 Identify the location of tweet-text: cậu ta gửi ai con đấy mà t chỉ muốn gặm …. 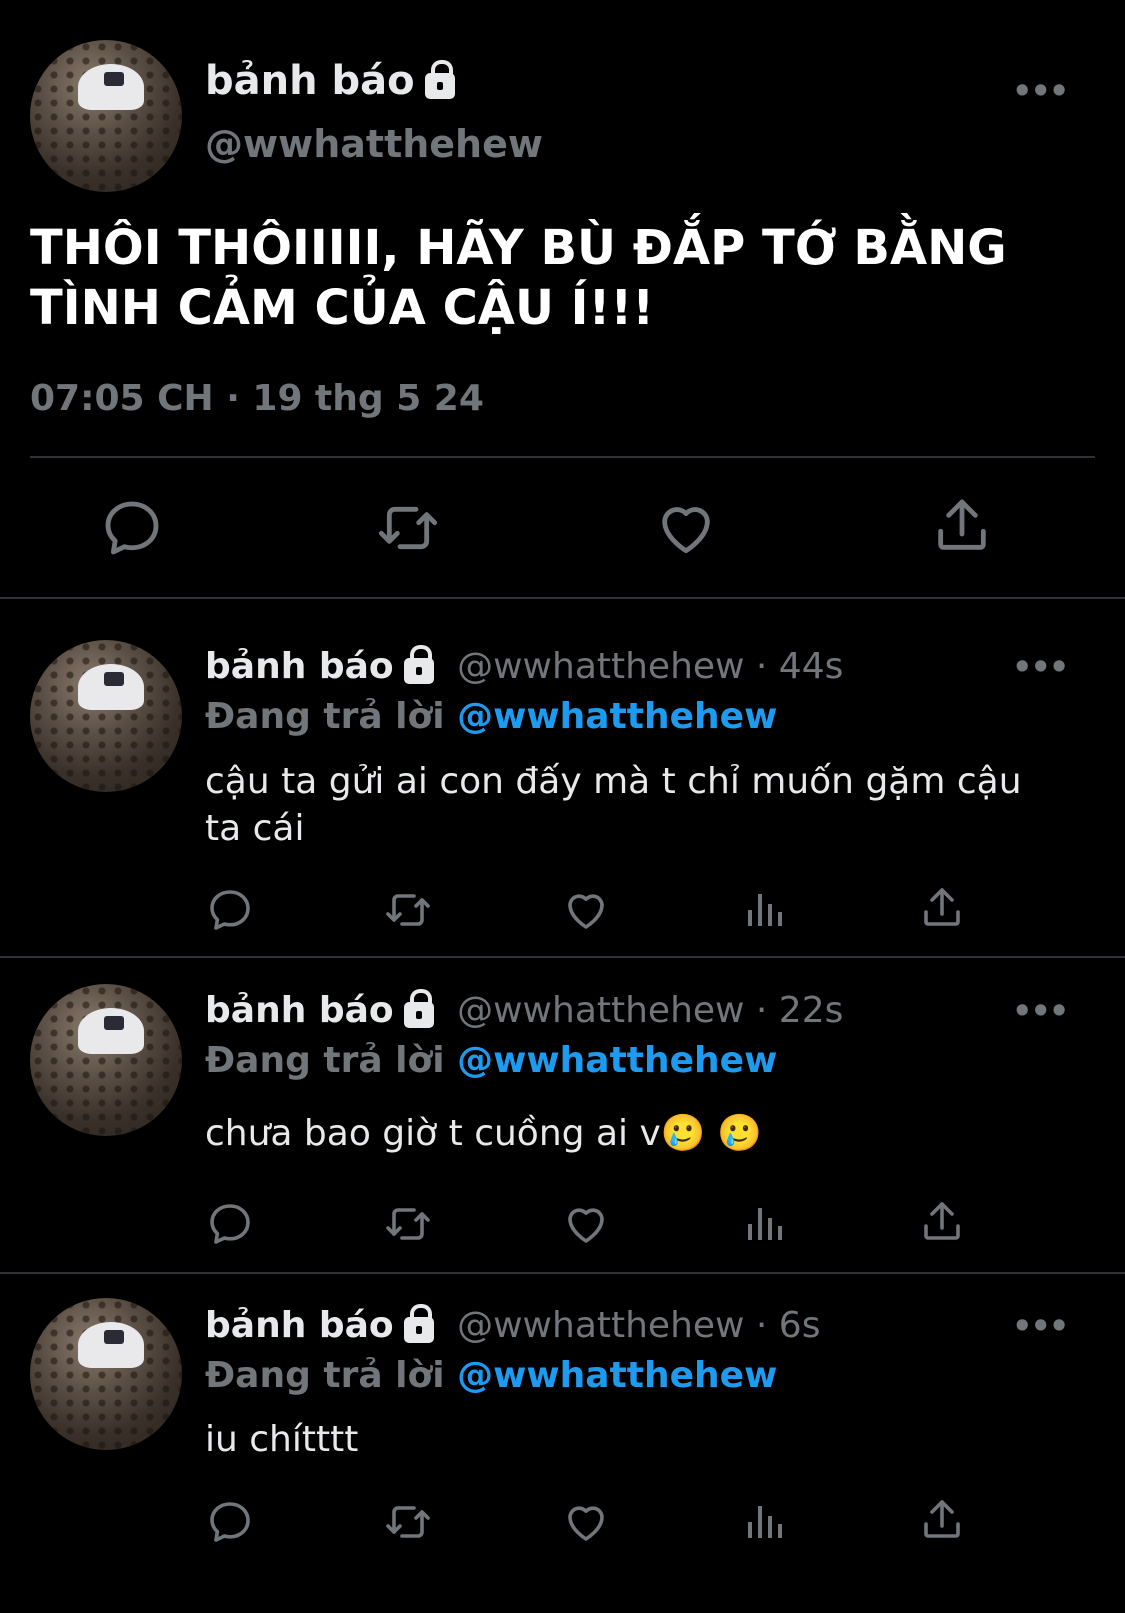
(613, 805).